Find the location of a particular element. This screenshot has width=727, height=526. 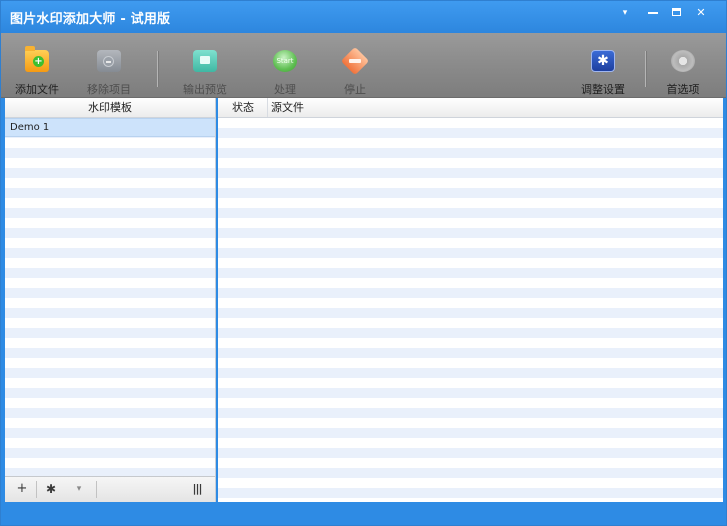

add-template-button: + is located at coordinates (22, 489).